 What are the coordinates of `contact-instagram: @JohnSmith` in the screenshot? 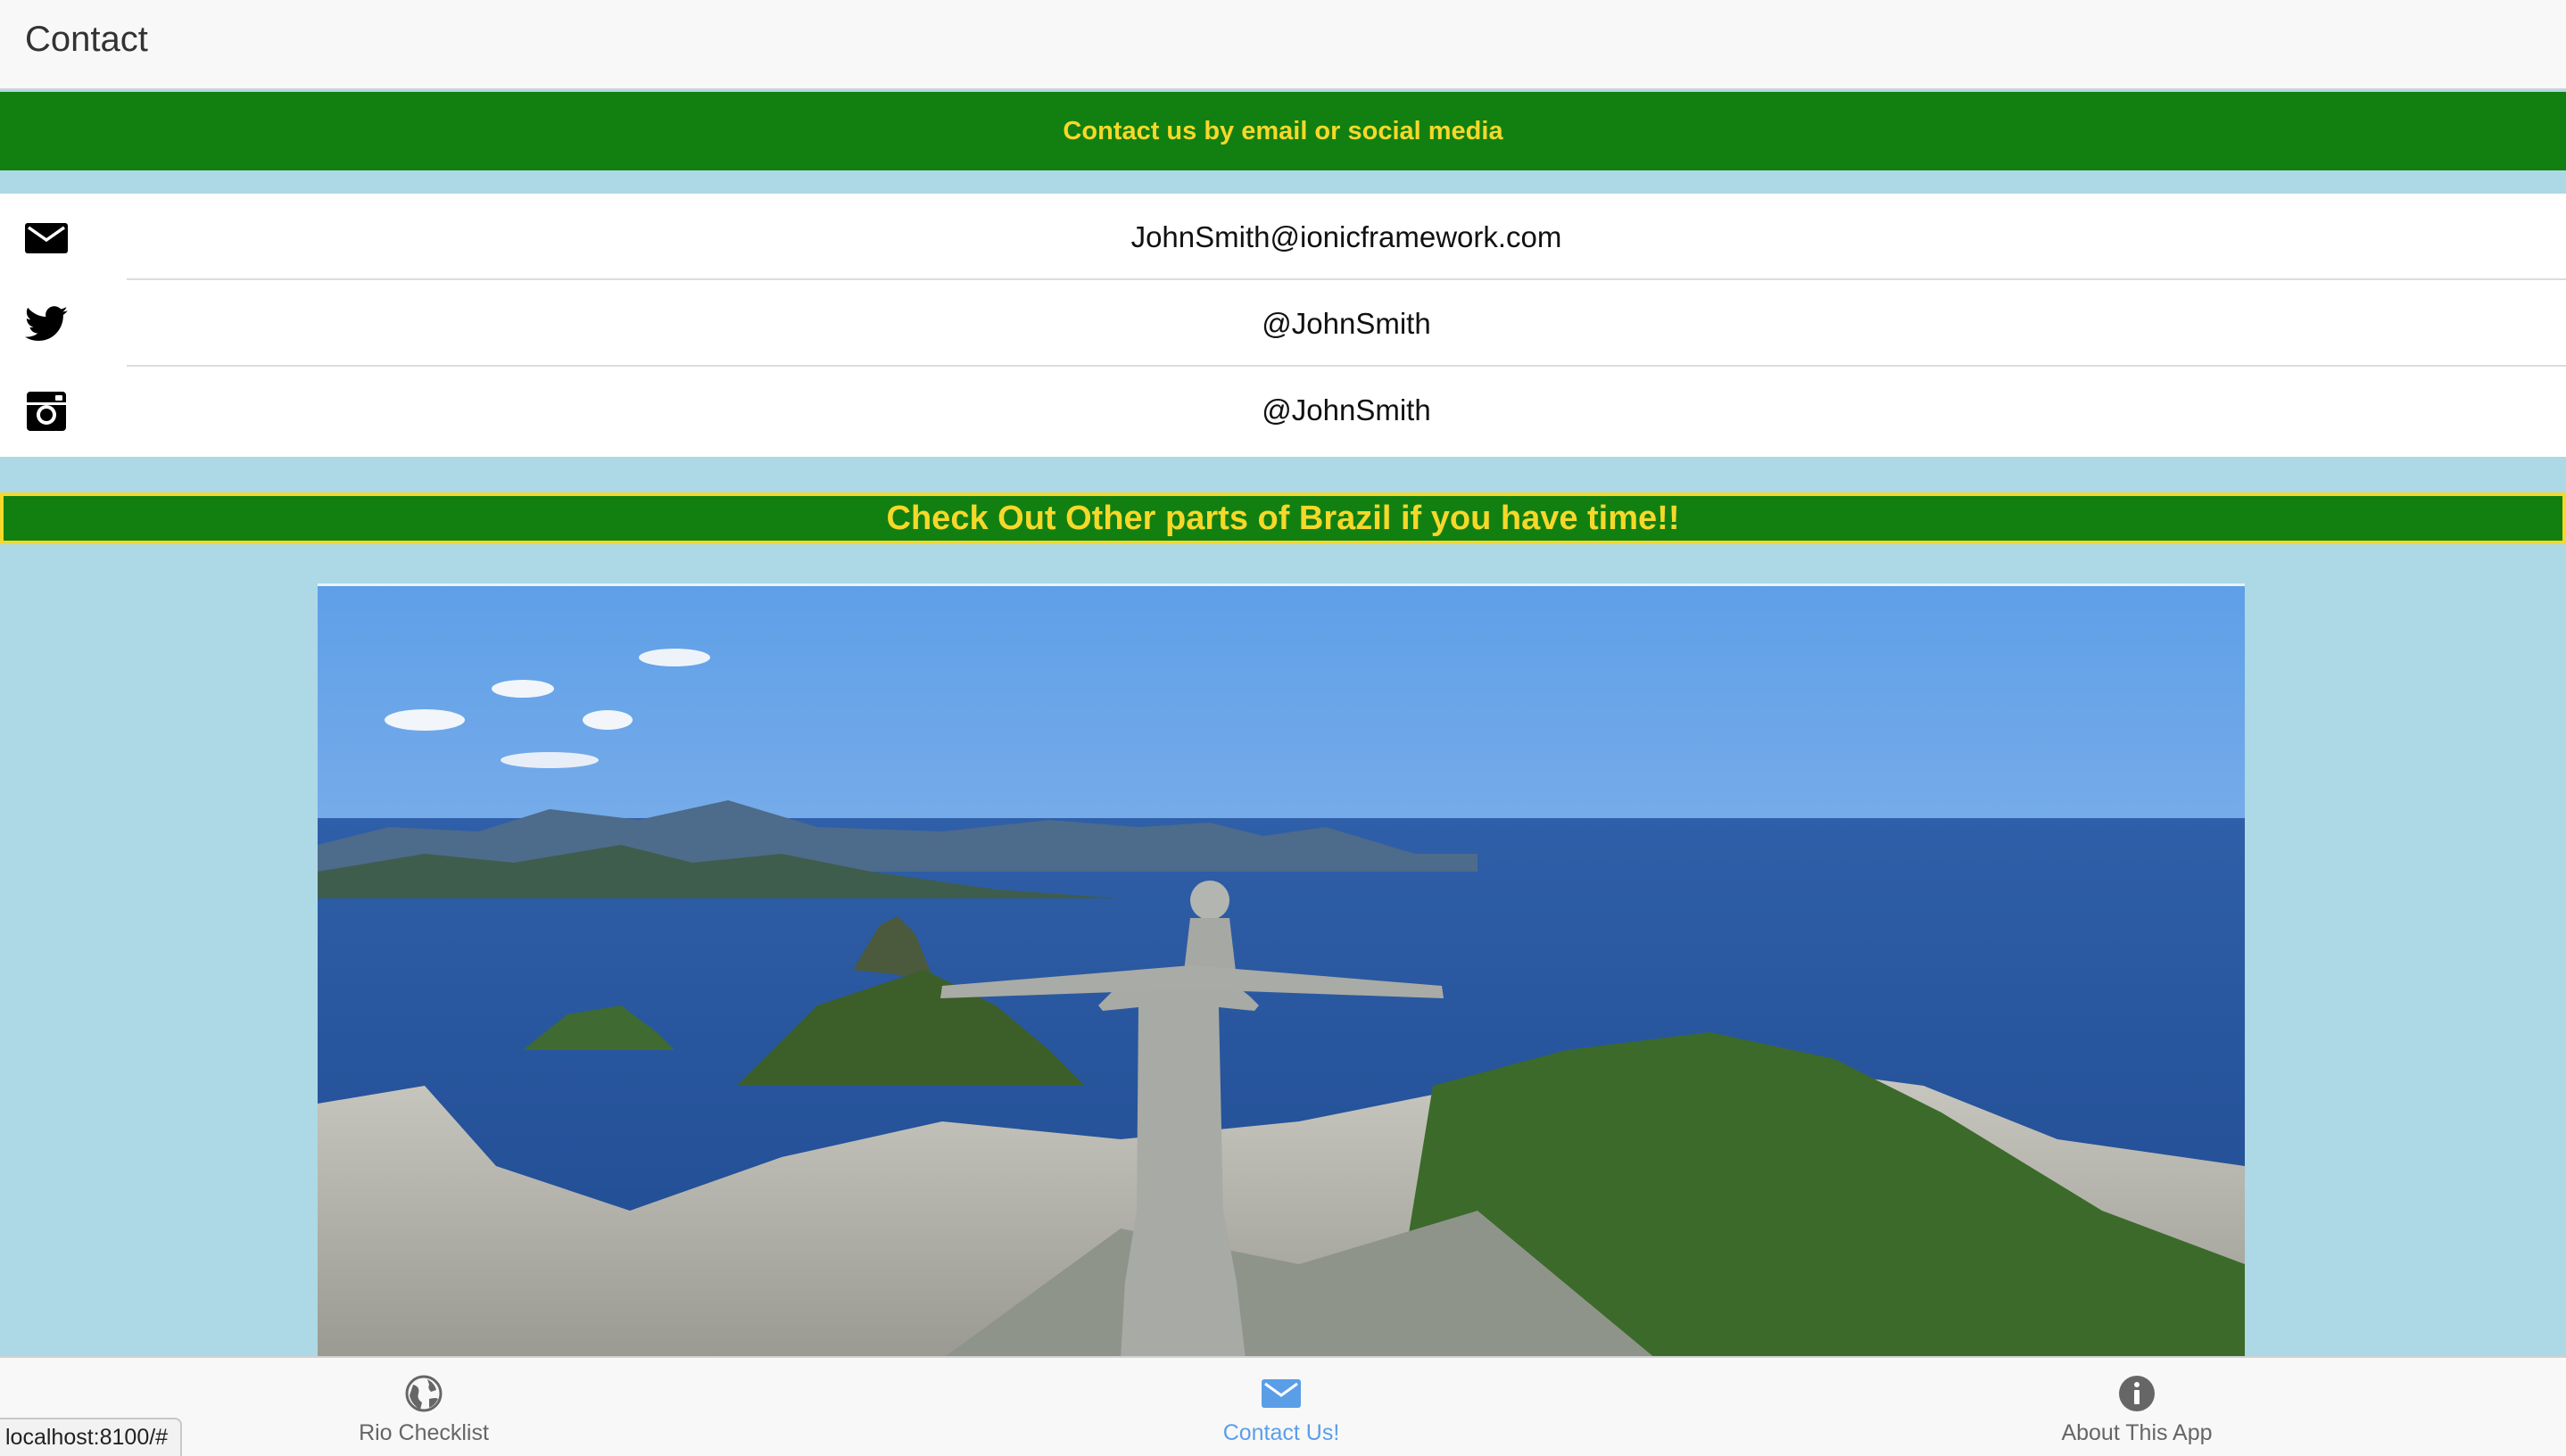 It's located at (1346, 409).